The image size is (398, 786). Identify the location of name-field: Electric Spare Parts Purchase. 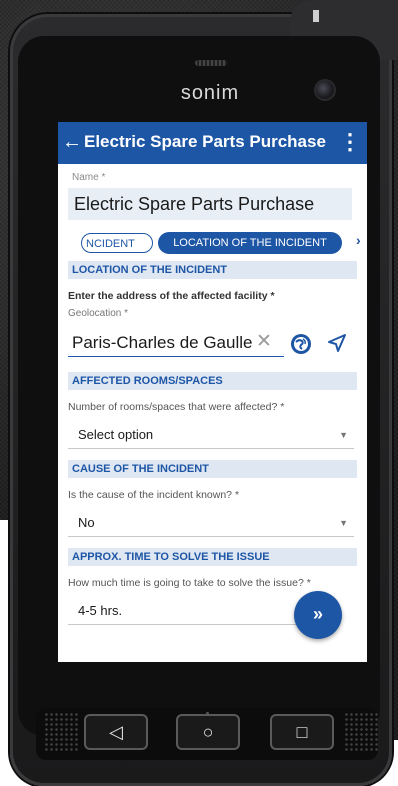
(210, 204).